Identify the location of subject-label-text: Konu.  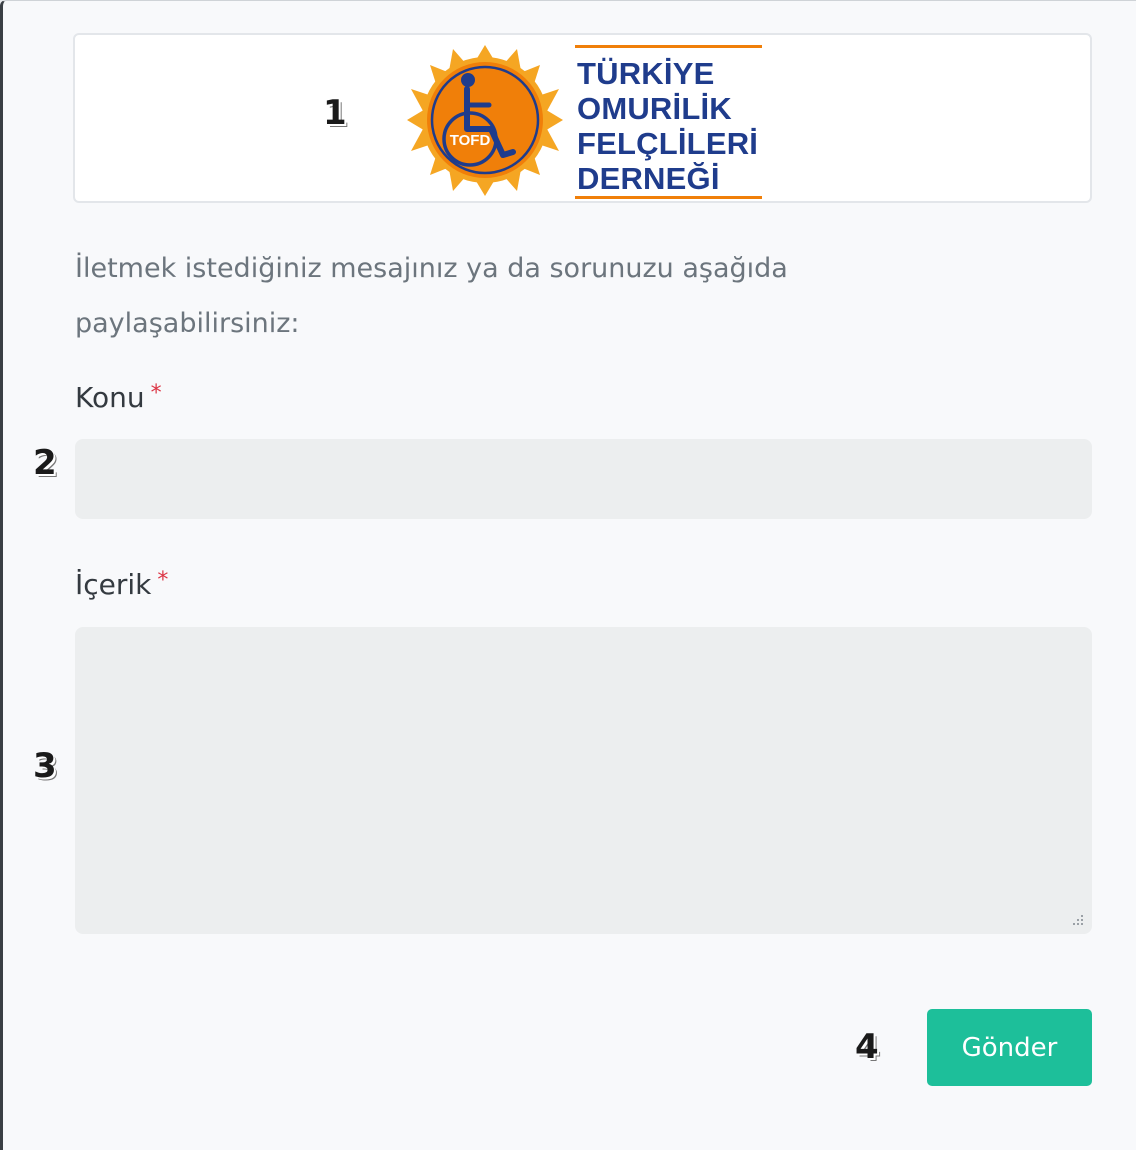
(110, 397).